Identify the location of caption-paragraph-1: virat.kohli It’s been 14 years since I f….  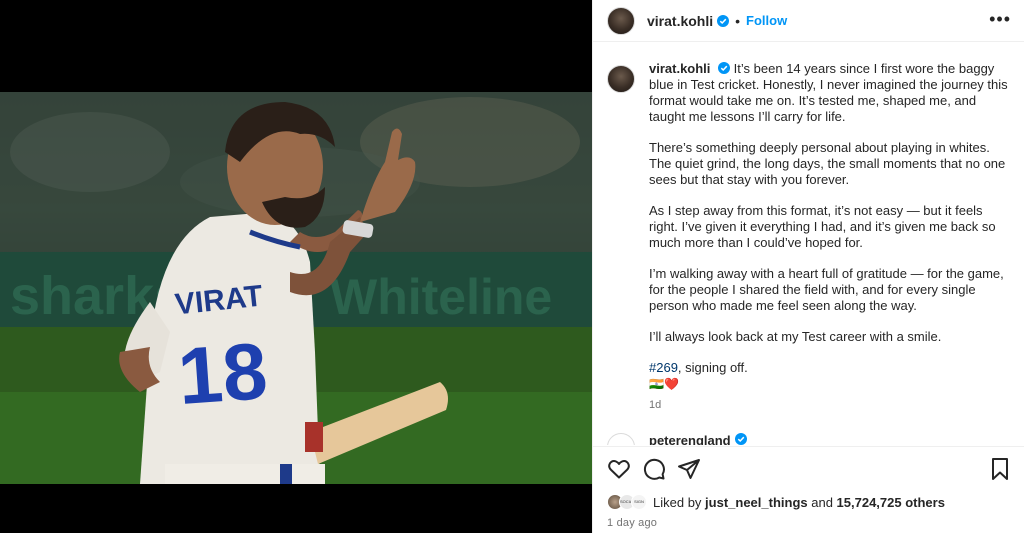
(829, 93).